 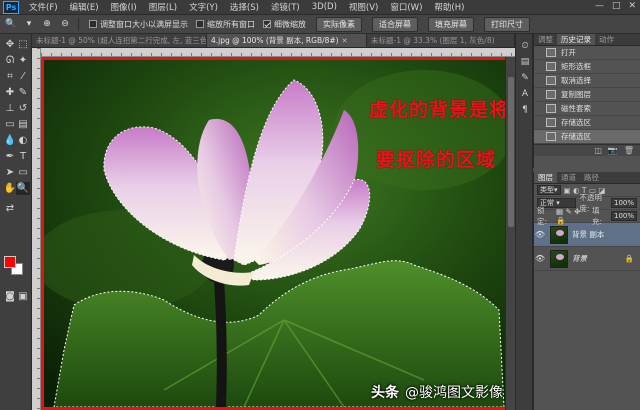 What do you see at coordinates (23, 156) in the screenshot?
I see `text-tool-icon: T` at bounding box center [23, 156].